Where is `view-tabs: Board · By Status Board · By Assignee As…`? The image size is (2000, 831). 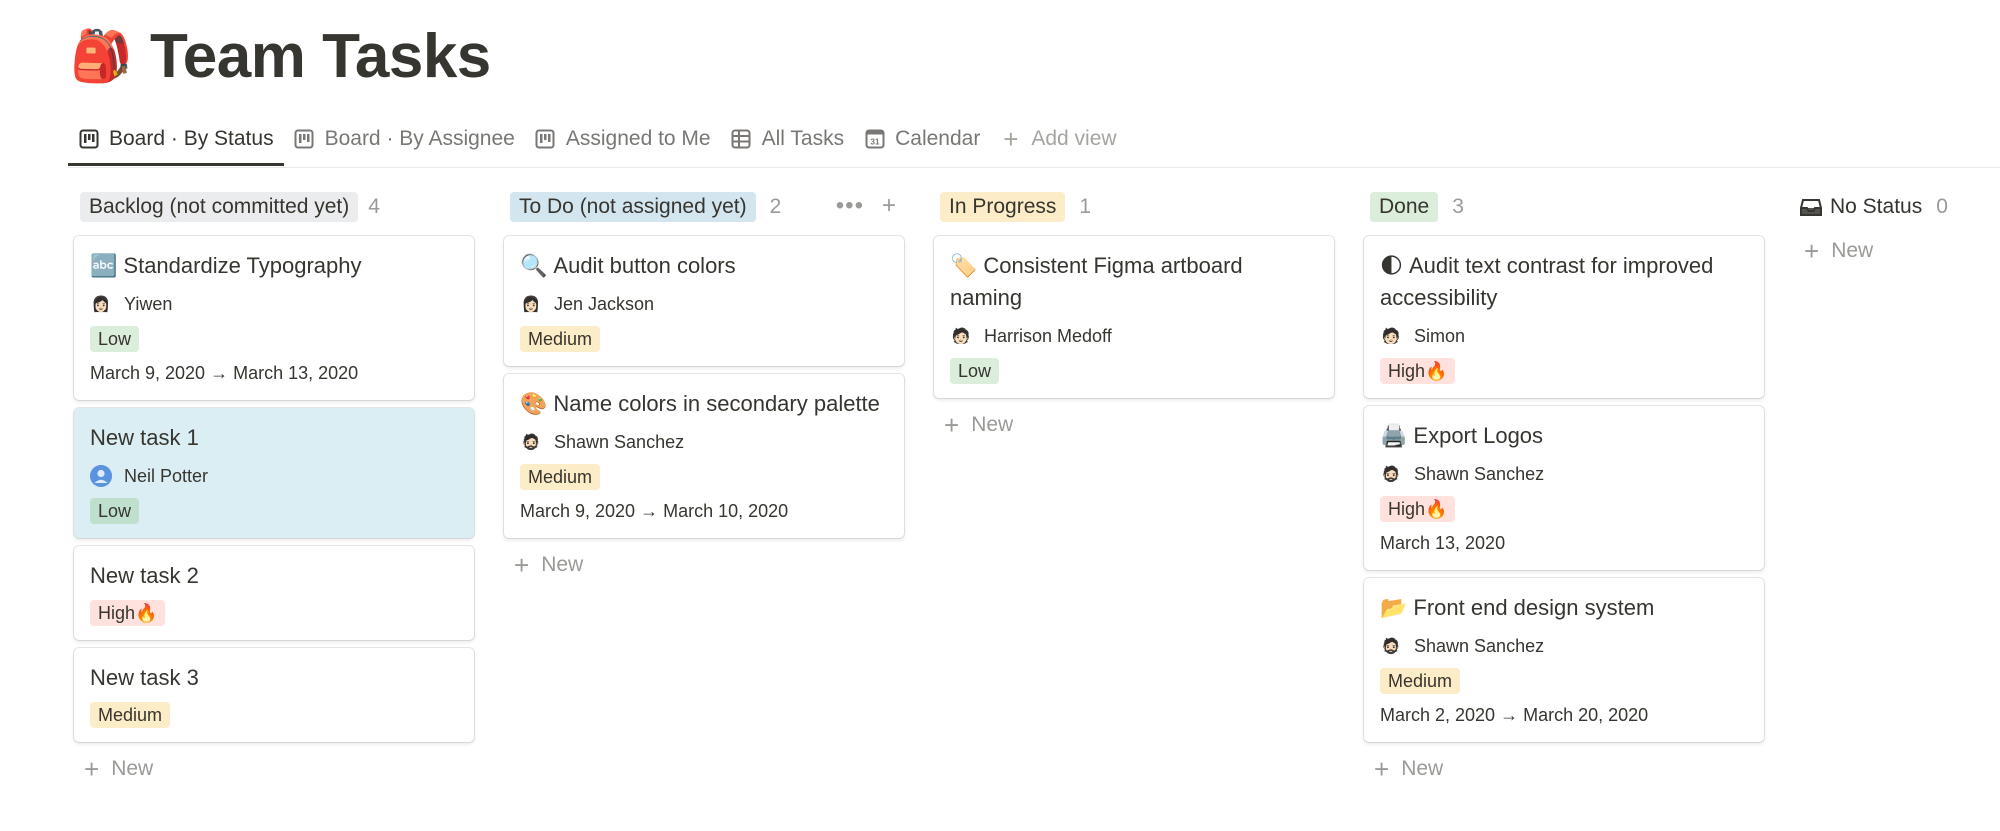 view-tabs: Board · By Status Board · By Assignee As… is located at coordinates (597, 140).